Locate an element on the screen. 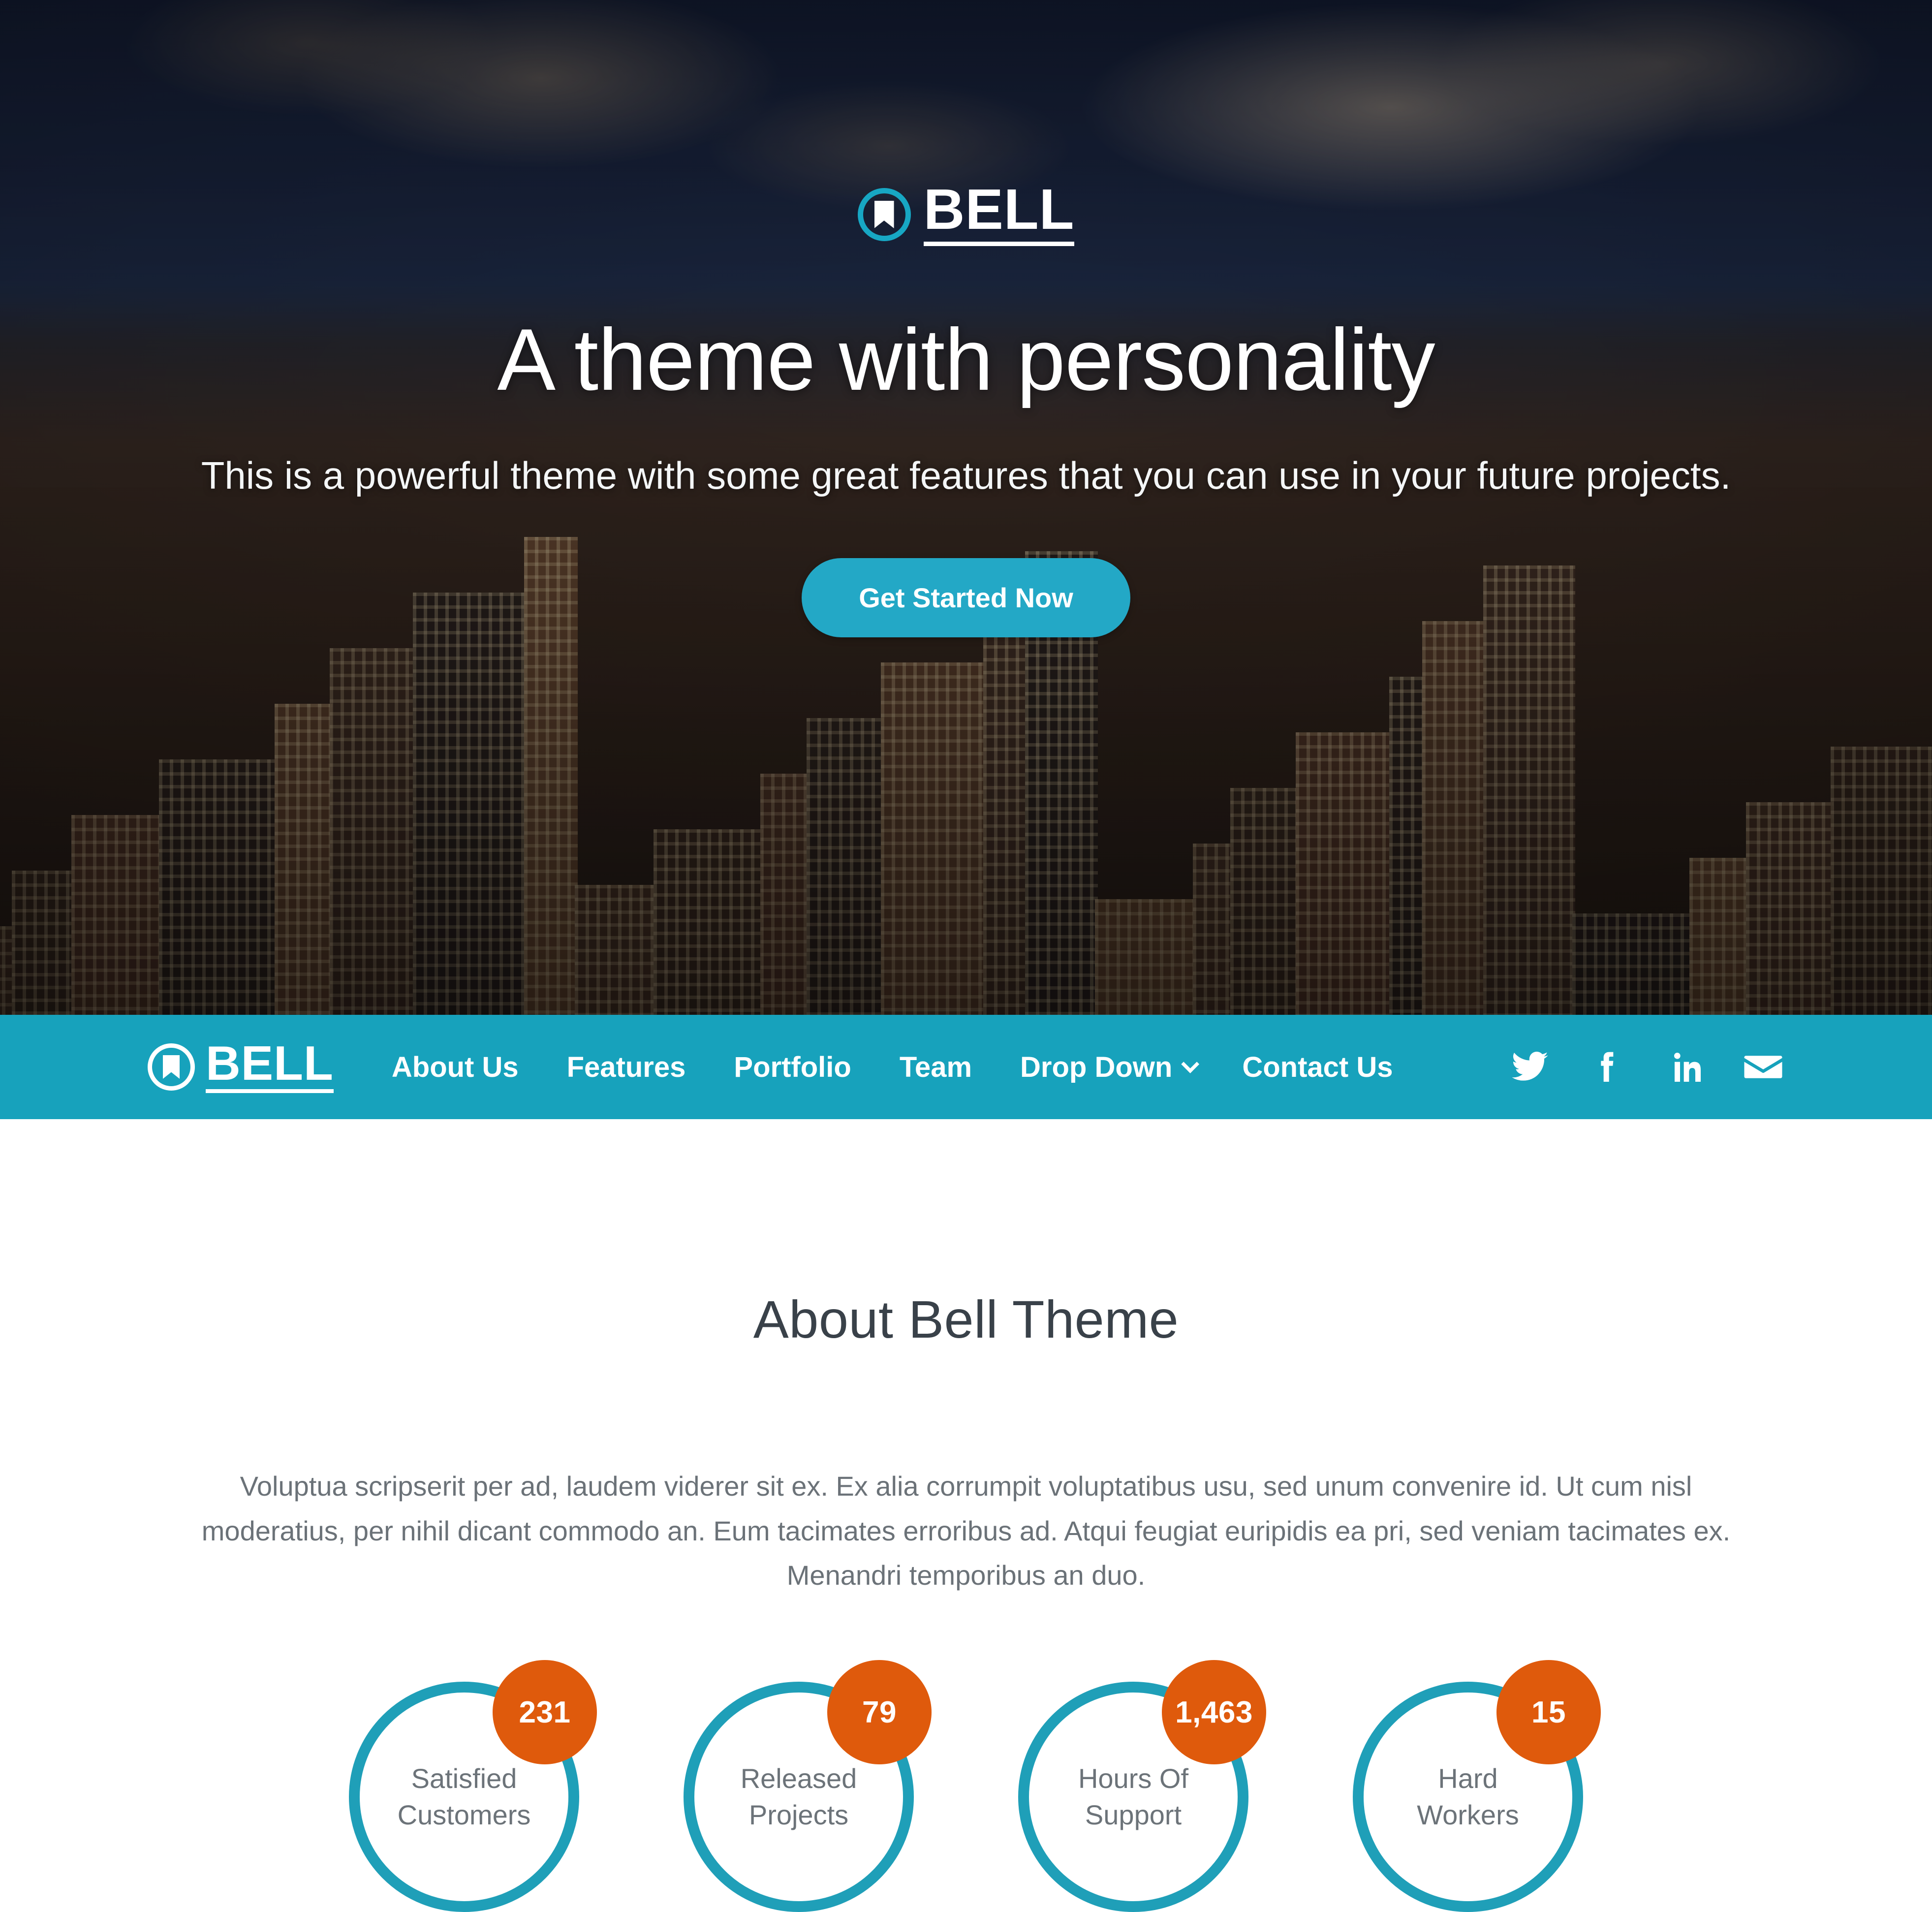  stat-label: Released Projects is located at coordinates (799, 1797).